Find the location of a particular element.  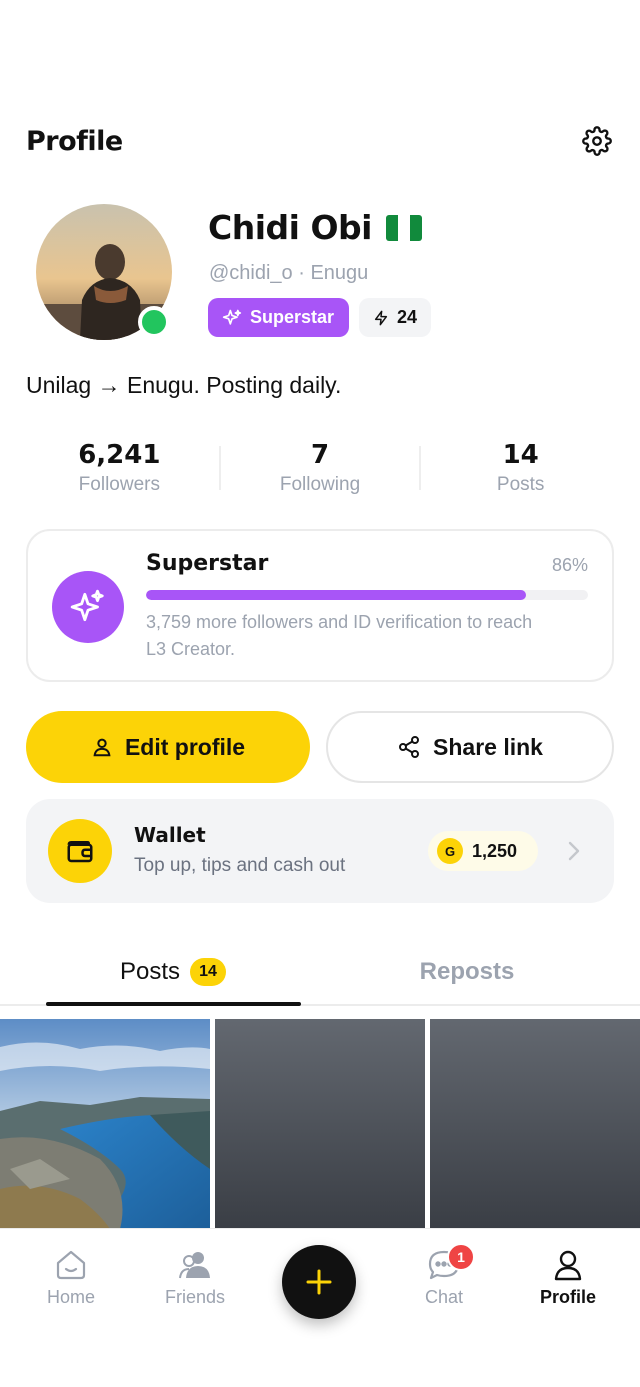

bolt-icon is located at coordinates (381, 317).